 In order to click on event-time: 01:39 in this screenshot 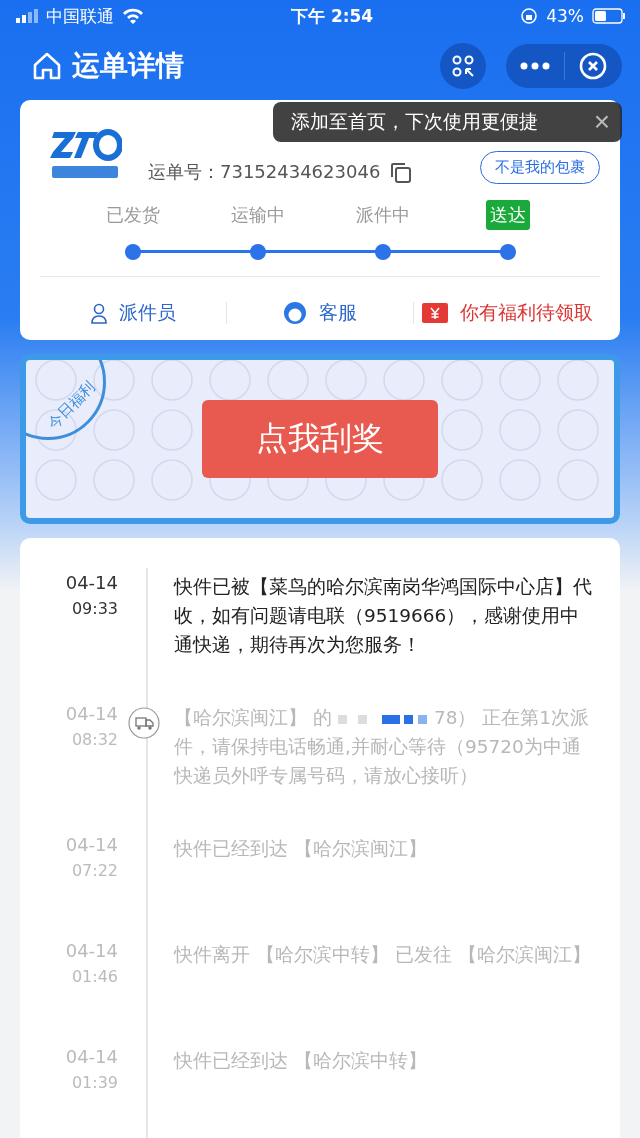, I will do `click(94, 1082)`.